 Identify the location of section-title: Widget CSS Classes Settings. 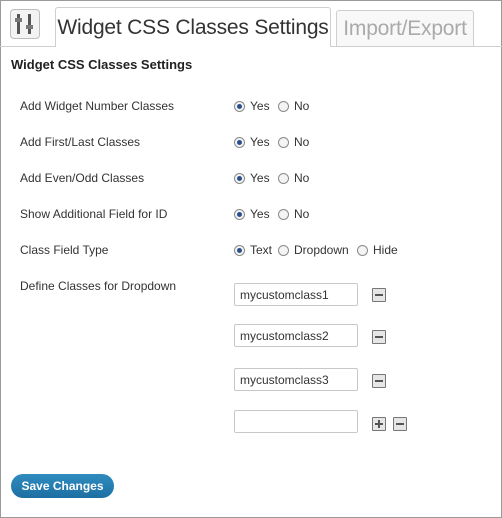
(102, 64).